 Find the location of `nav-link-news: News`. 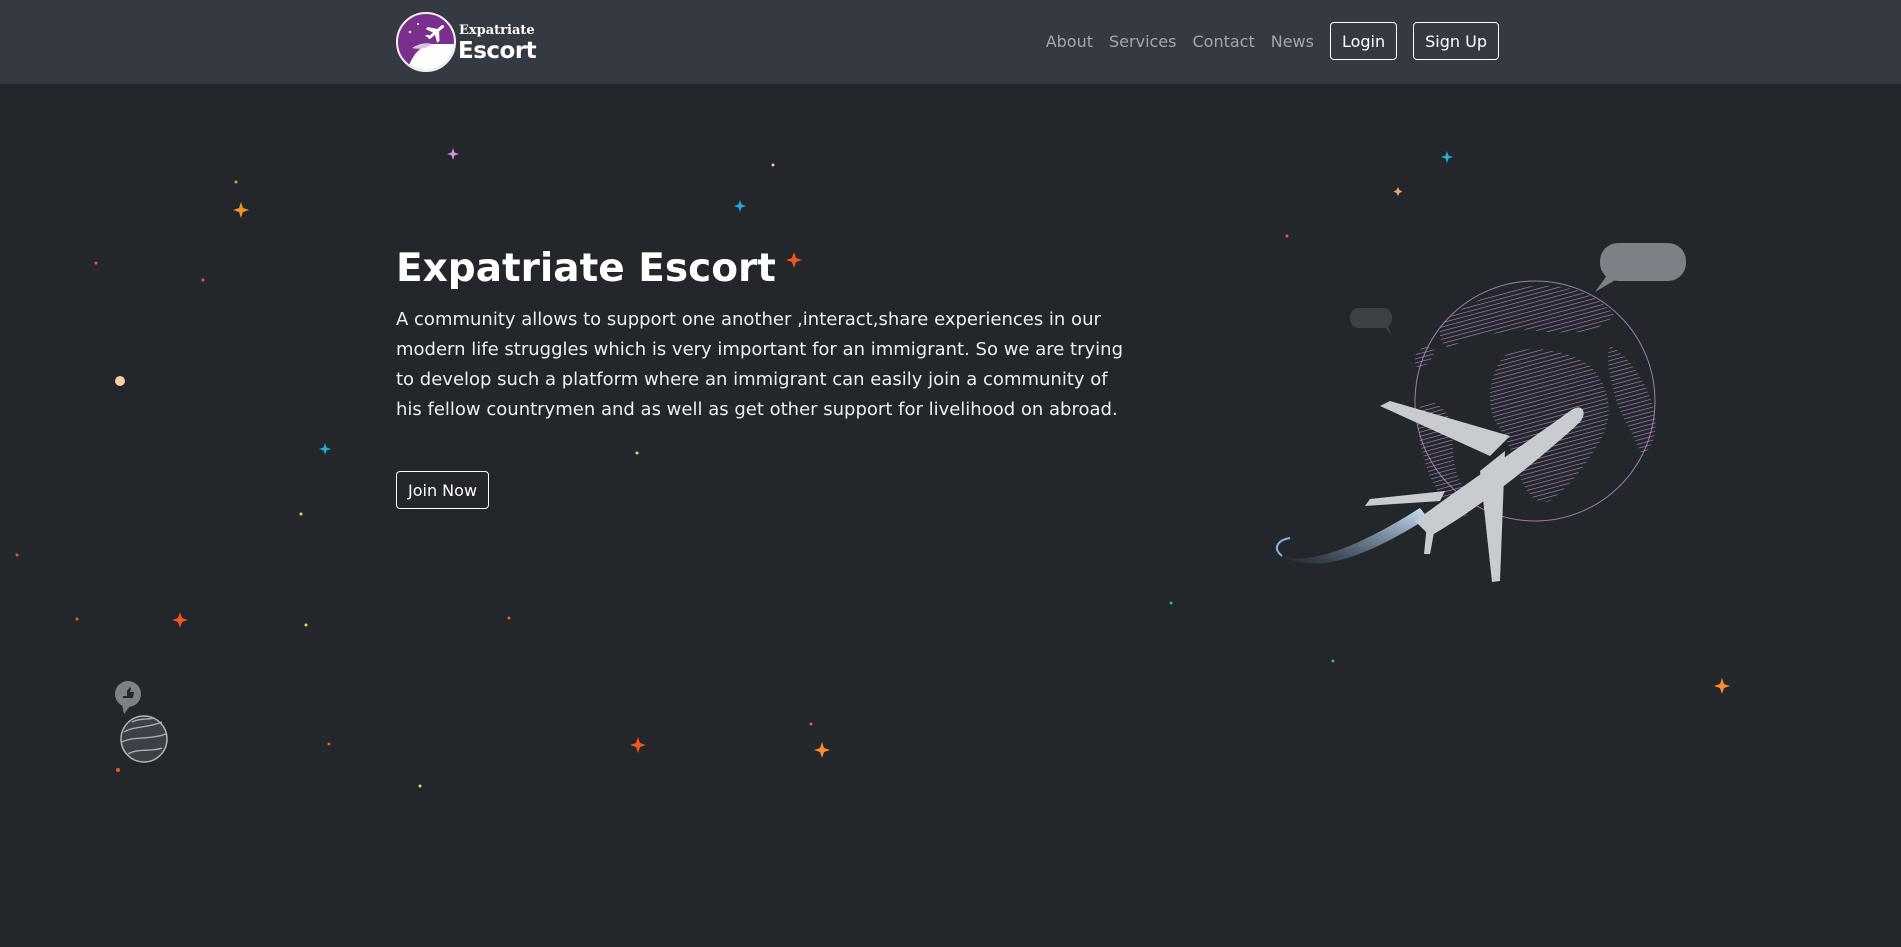

nav-link-news: News is located at coordinates (1292, 41).